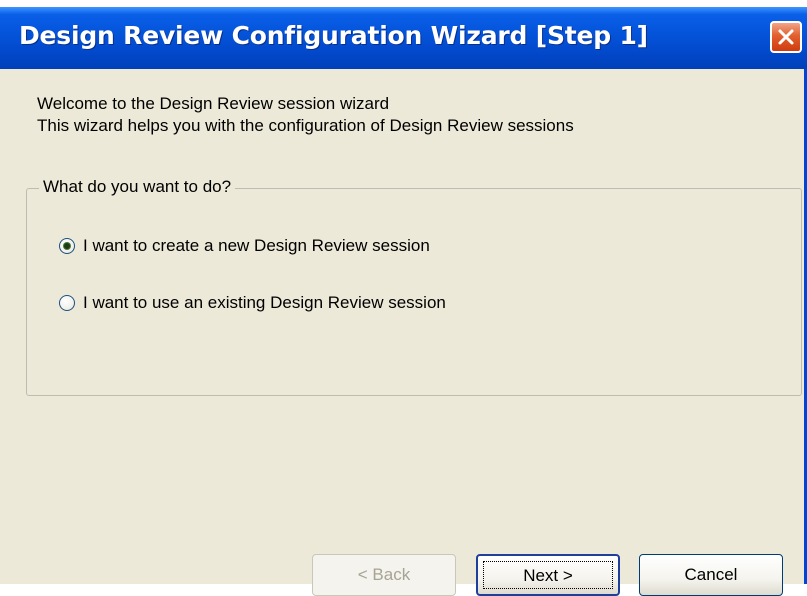 The image size is (807, 596). Describe the element at coordinates (384, 575) in the screenshot. I see `back-button: < Back` at that location.